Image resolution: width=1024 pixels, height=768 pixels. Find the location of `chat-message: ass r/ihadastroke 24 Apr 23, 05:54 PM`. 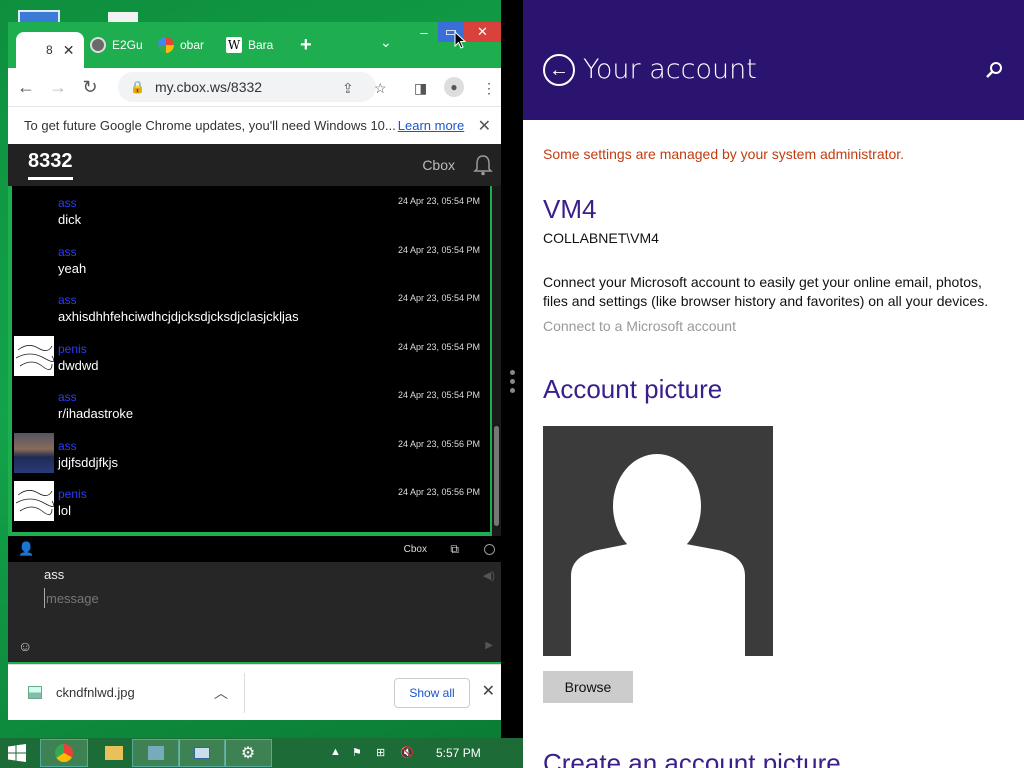

chat-message: ass r/ihadastroke 24 Apr 23, 05:54 PM is located at coordinates (251, 404).